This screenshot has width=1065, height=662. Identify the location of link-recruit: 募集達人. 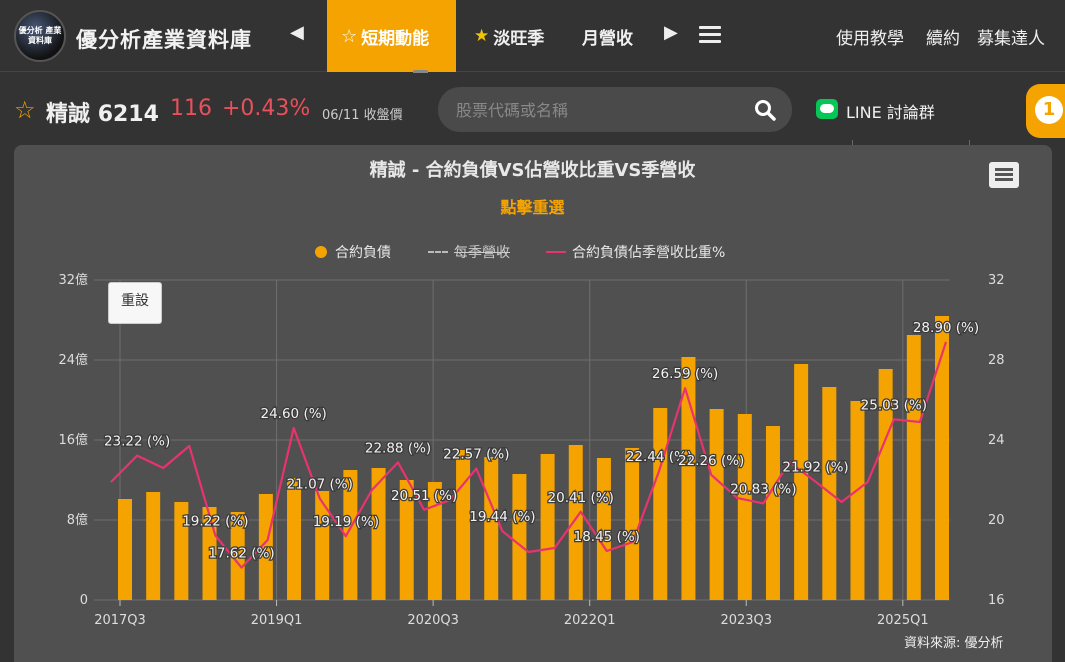
(1011, 36).